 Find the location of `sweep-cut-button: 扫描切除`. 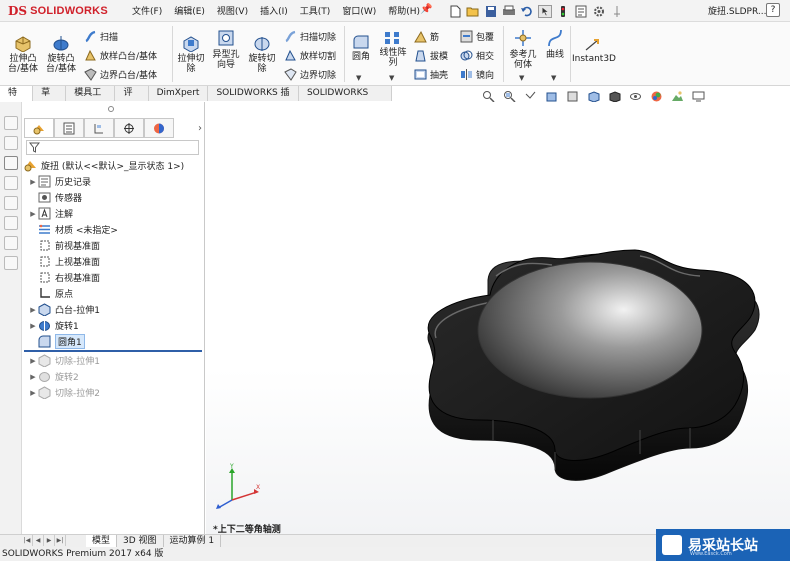

sweep-cut-button: 扫描切除 is located at coordinates (310, 36).